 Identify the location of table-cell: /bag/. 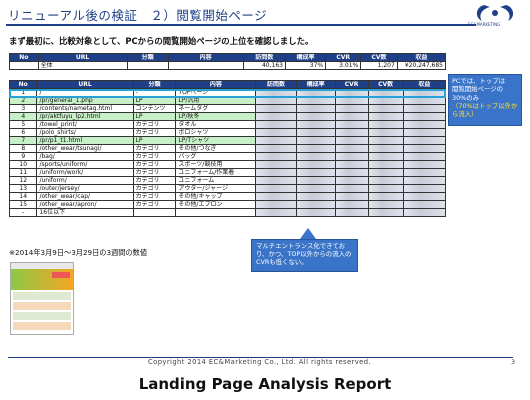
(85, 156).